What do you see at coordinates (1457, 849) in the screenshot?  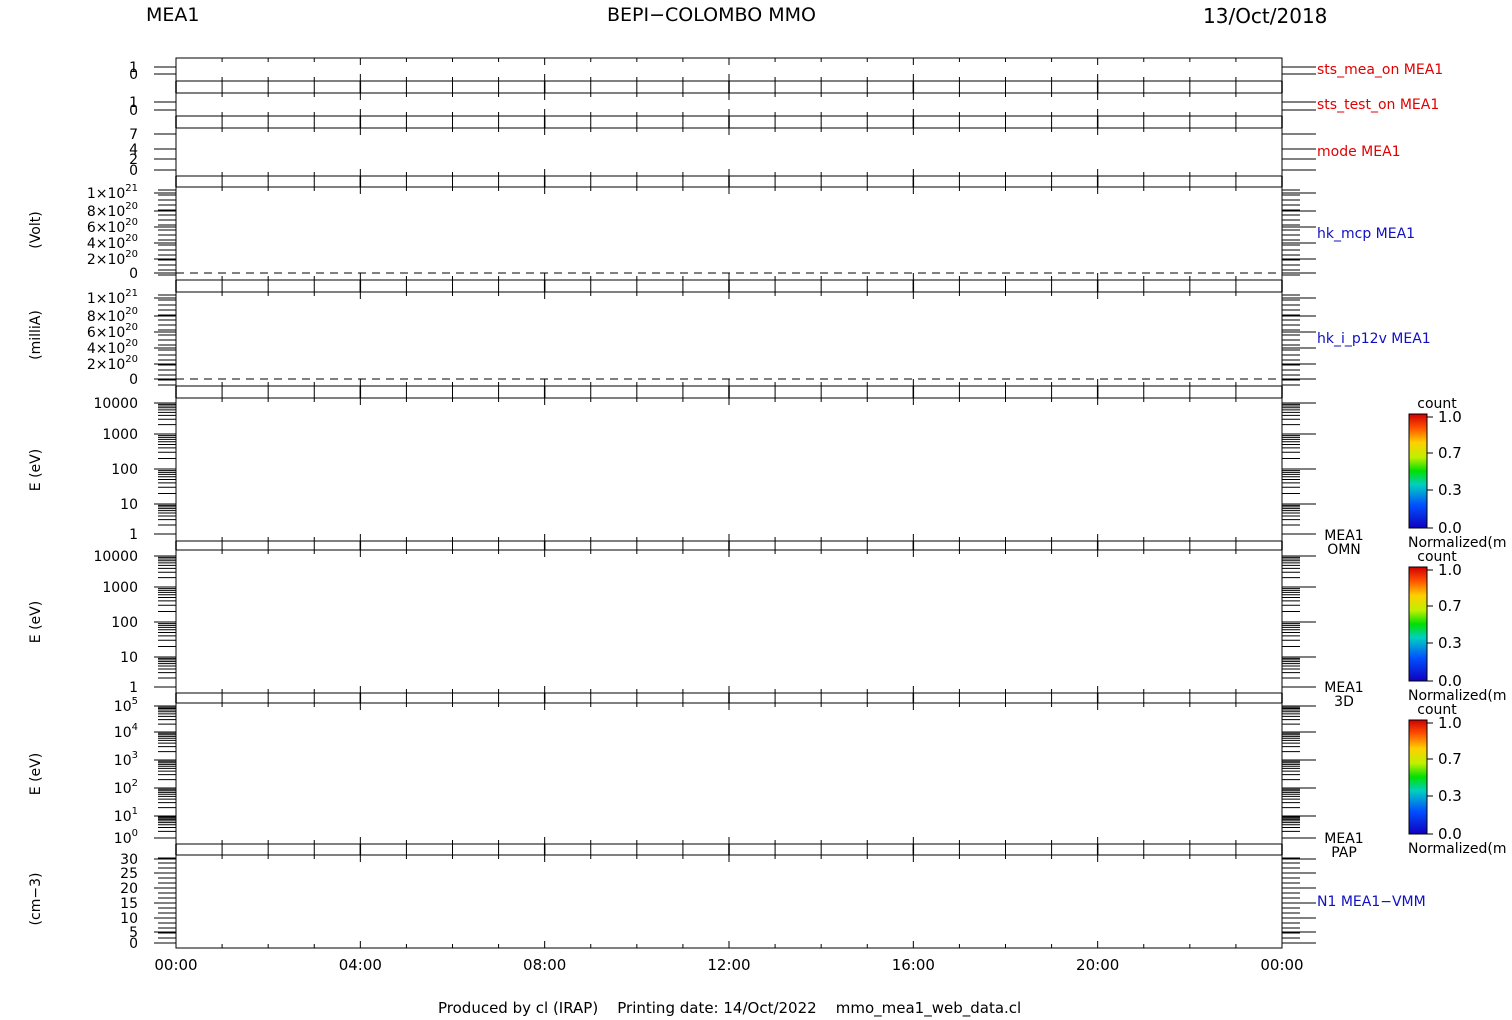 I see `colorbar-unit-label: Normalized(m` at bounding box center [1457, 849].